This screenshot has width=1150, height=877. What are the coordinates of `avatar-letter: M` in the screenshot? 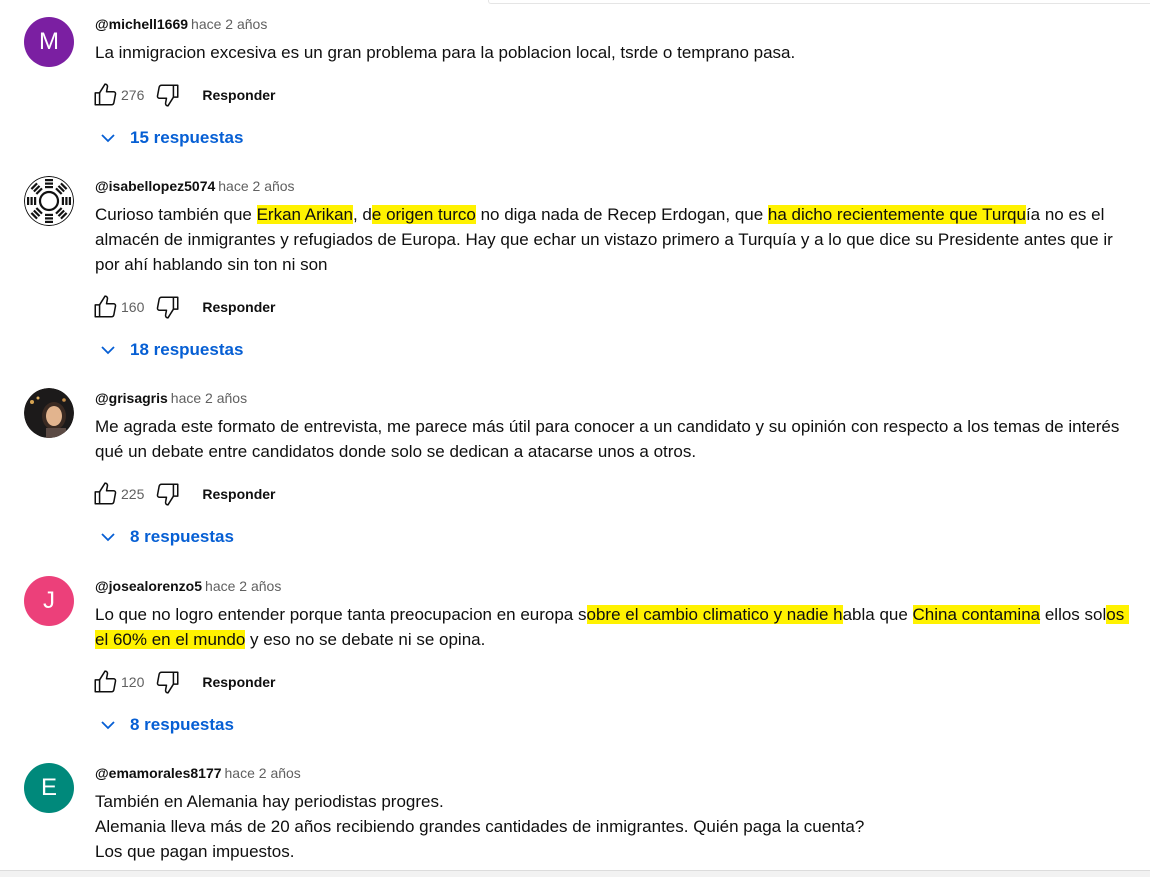 It's located at (49, 41).